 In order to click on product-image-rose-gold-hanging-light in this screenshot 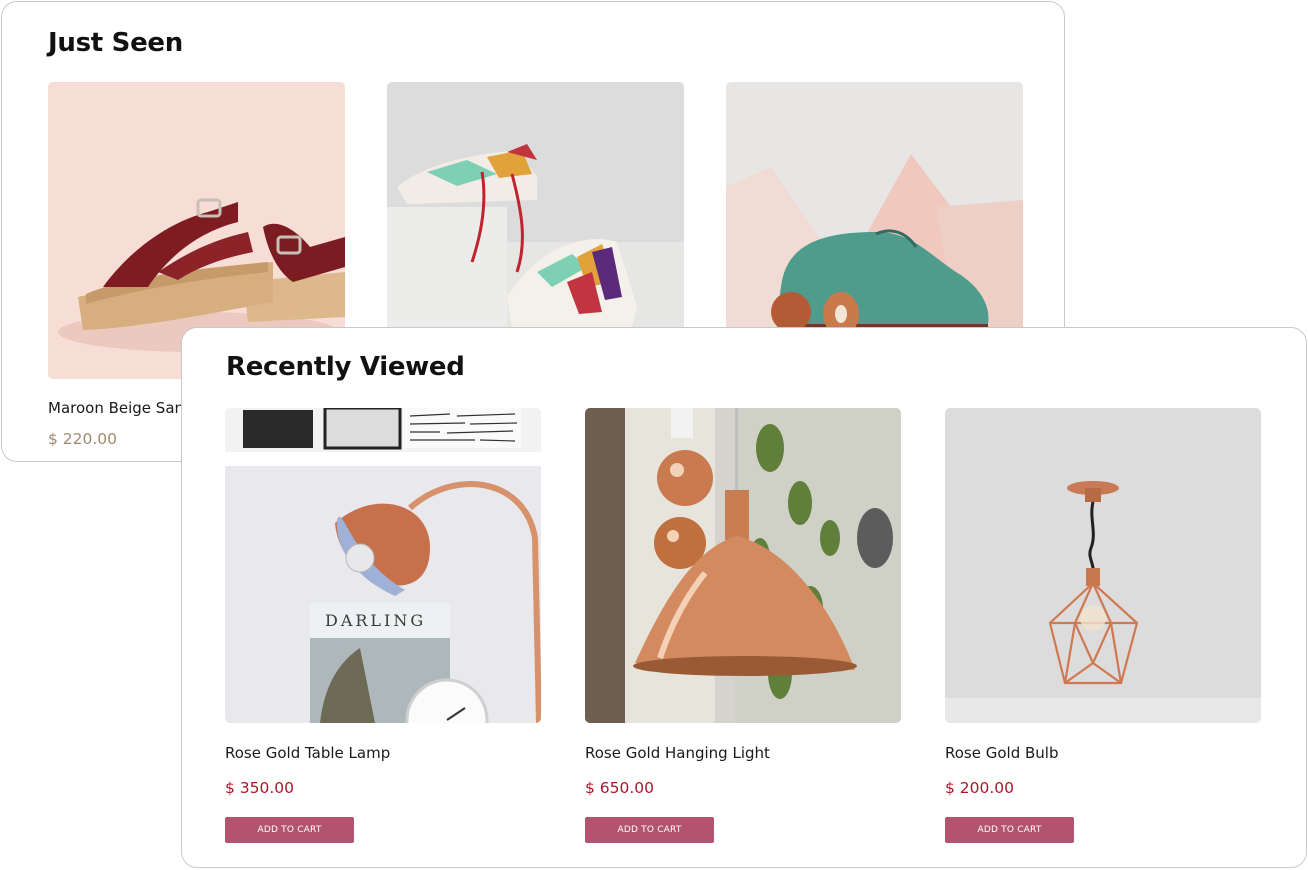, I will do `click(743, 565)`.